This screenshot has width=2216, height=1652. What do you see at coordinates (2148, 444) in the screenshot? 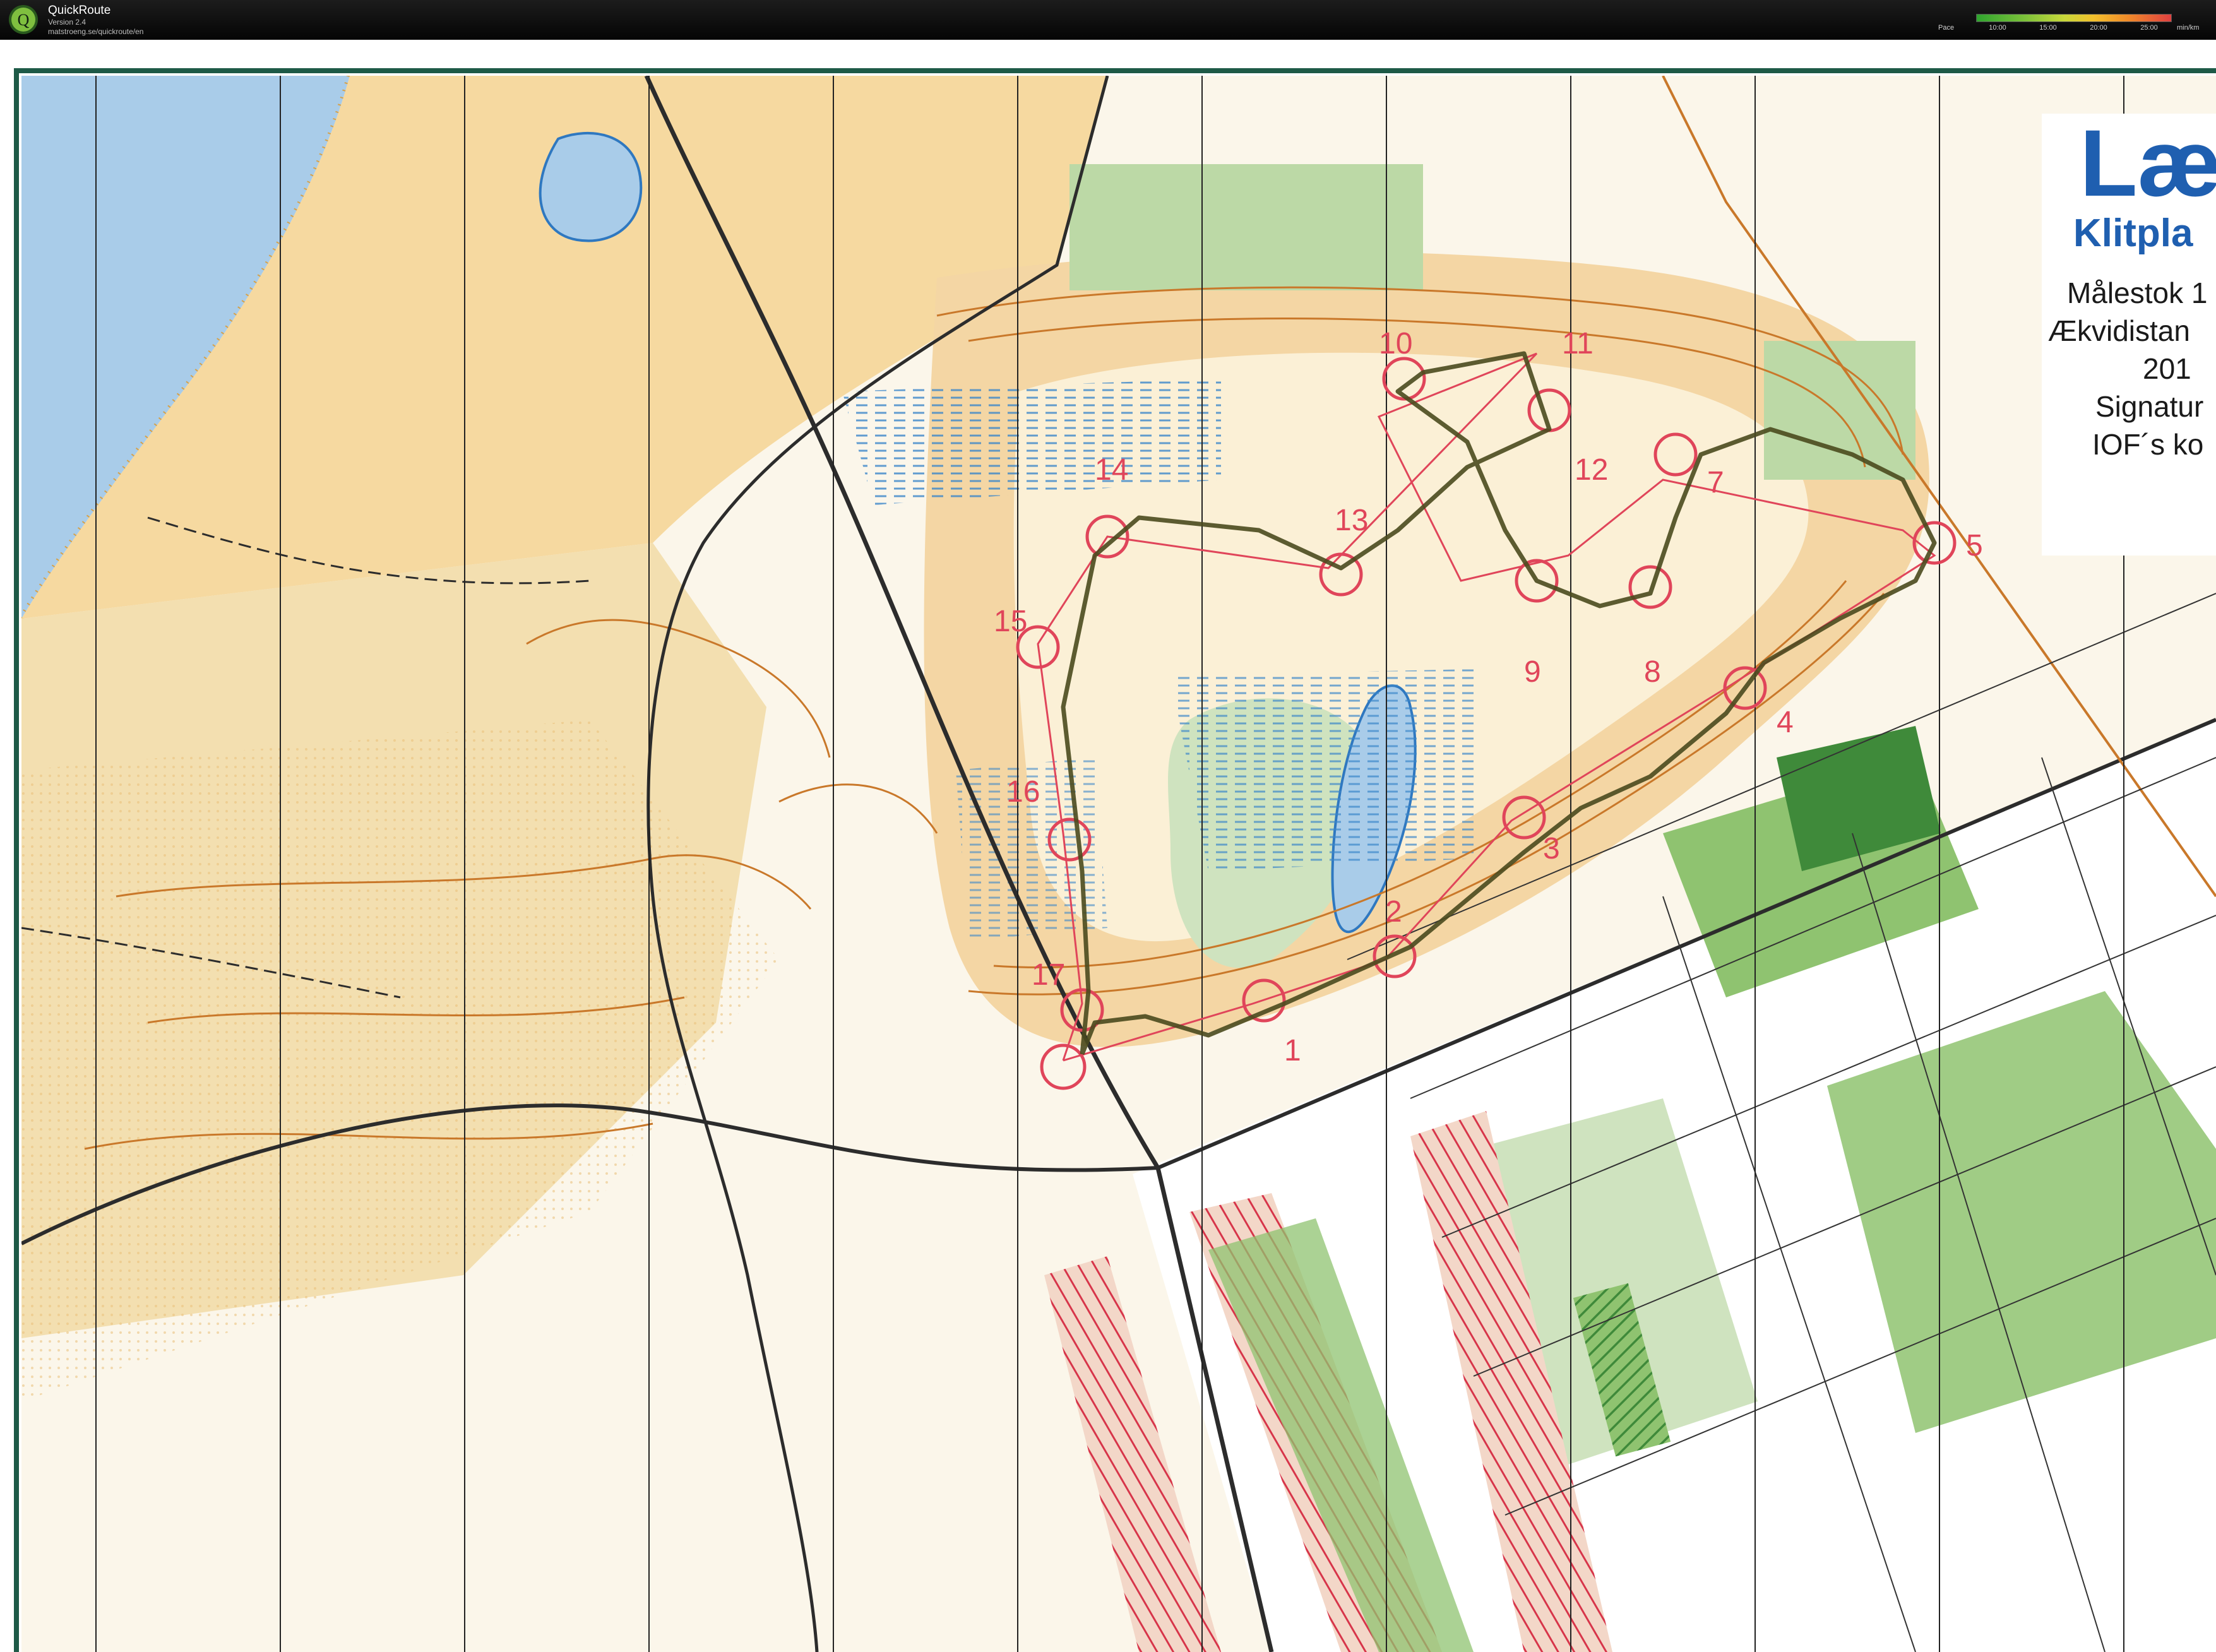
I see `map-info-line: IOF´s ko` at bounding box center [2148, 444].